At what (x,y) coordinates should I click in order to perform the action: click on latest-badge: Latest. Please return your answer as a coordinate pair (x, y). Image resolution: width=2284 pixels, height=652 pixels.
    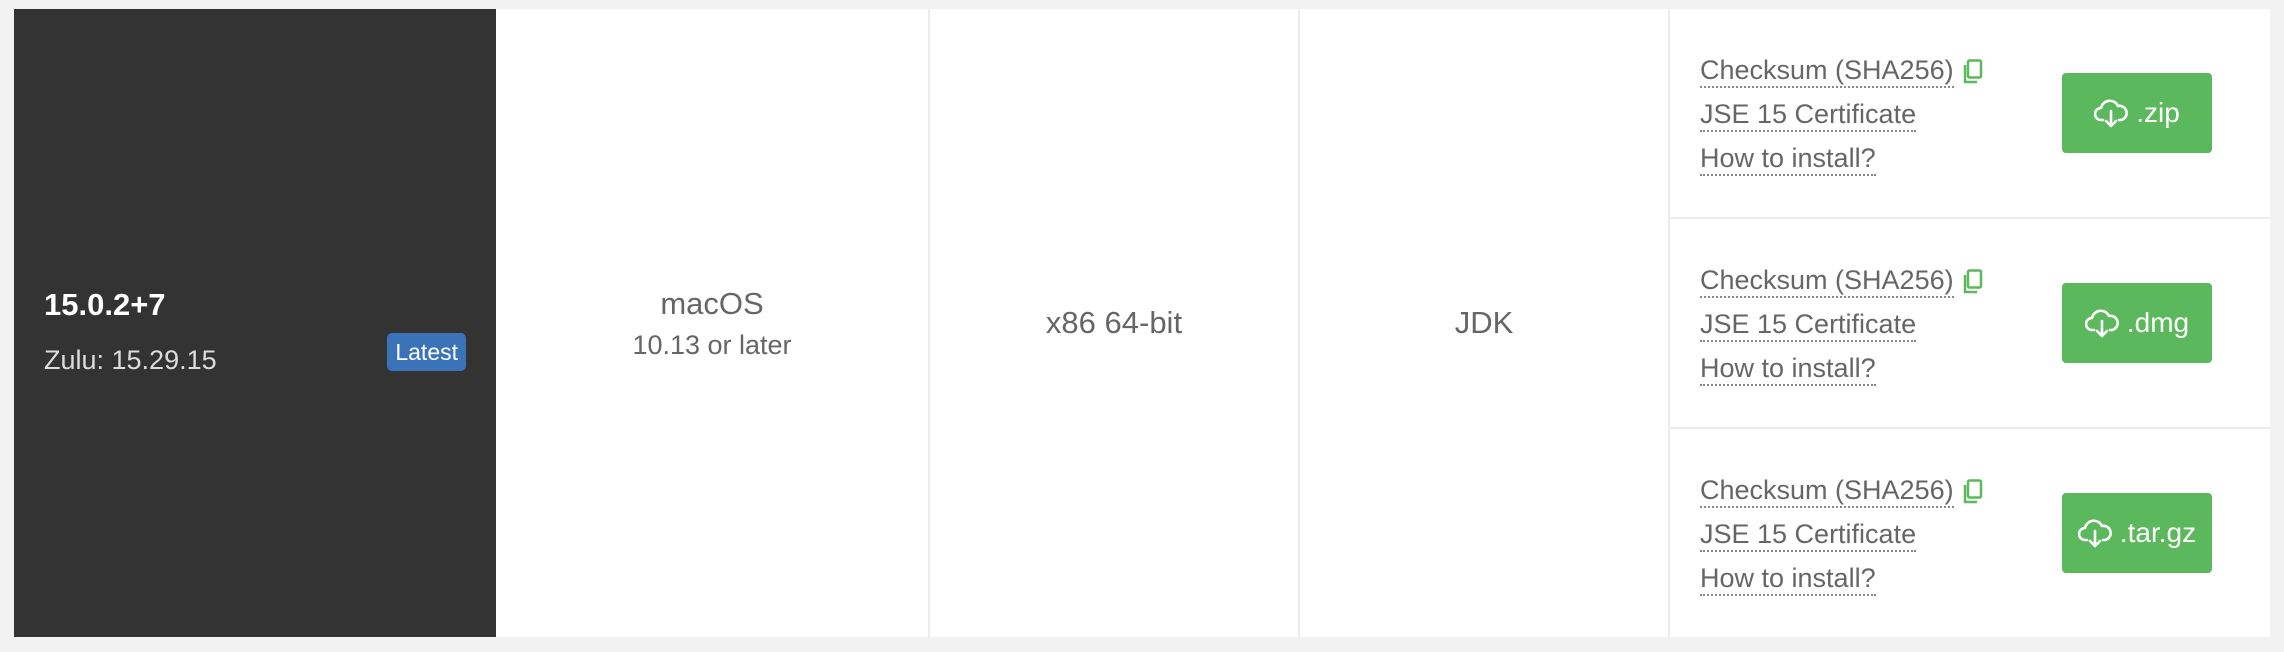
    Looking at the image, I should click on (426, 352).